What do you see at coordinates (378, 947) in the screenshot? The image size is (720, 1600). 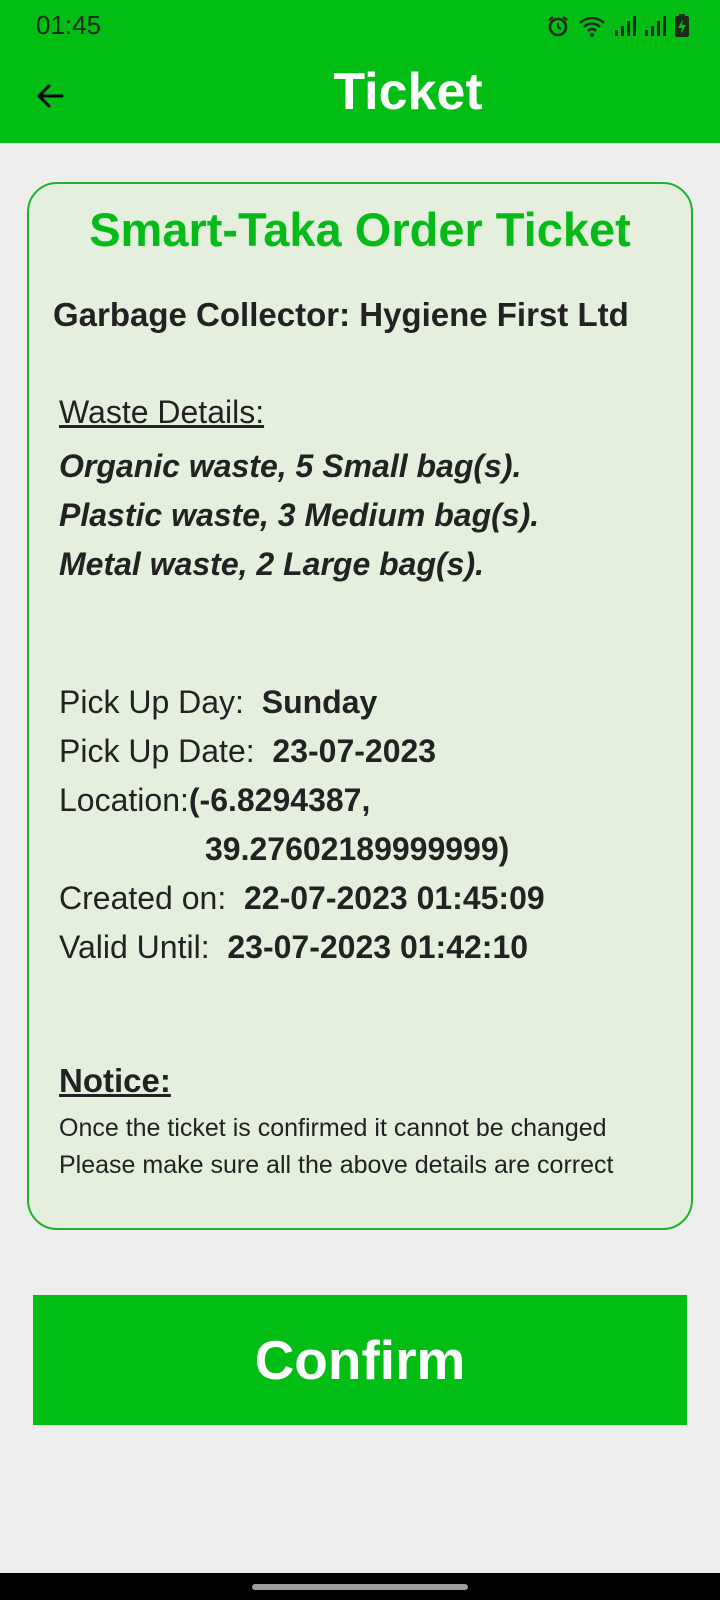 I see `valid-until-value: 23-07-2023 01:42:10` at bounding box center [378, 947].